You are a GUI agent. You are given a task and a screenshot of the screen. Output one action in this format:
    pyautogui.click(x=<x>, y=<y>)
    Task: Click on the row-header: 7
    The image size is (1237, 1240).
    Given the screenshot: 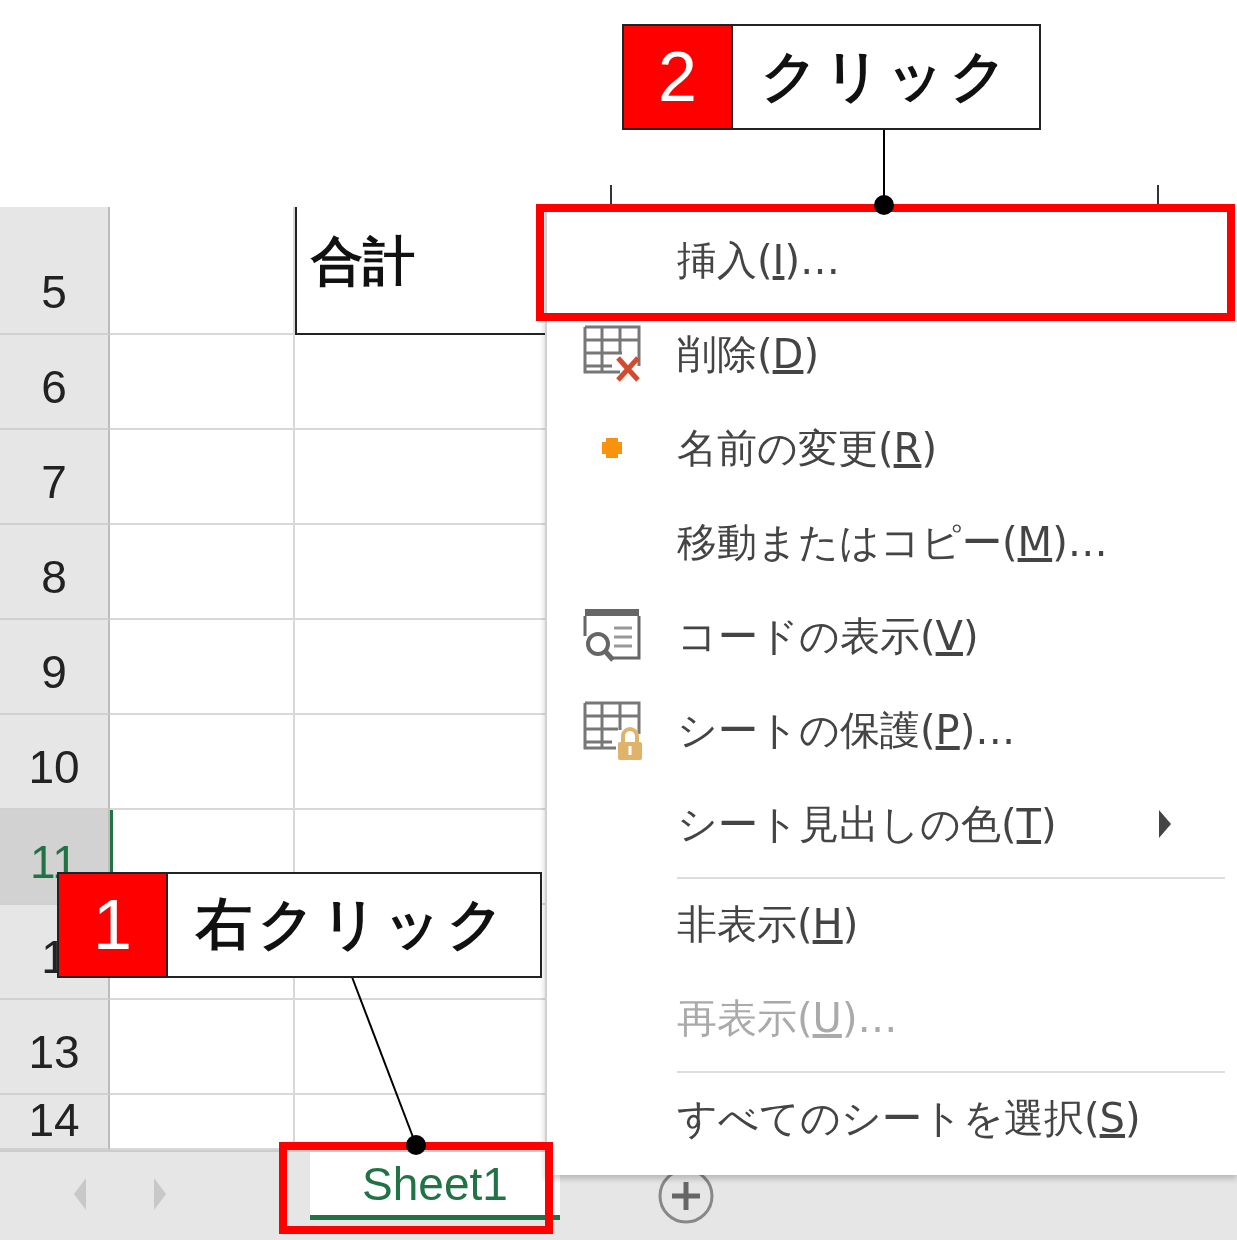 What is the action you would take?
    pyautogui.click(x=55, y=477)
    